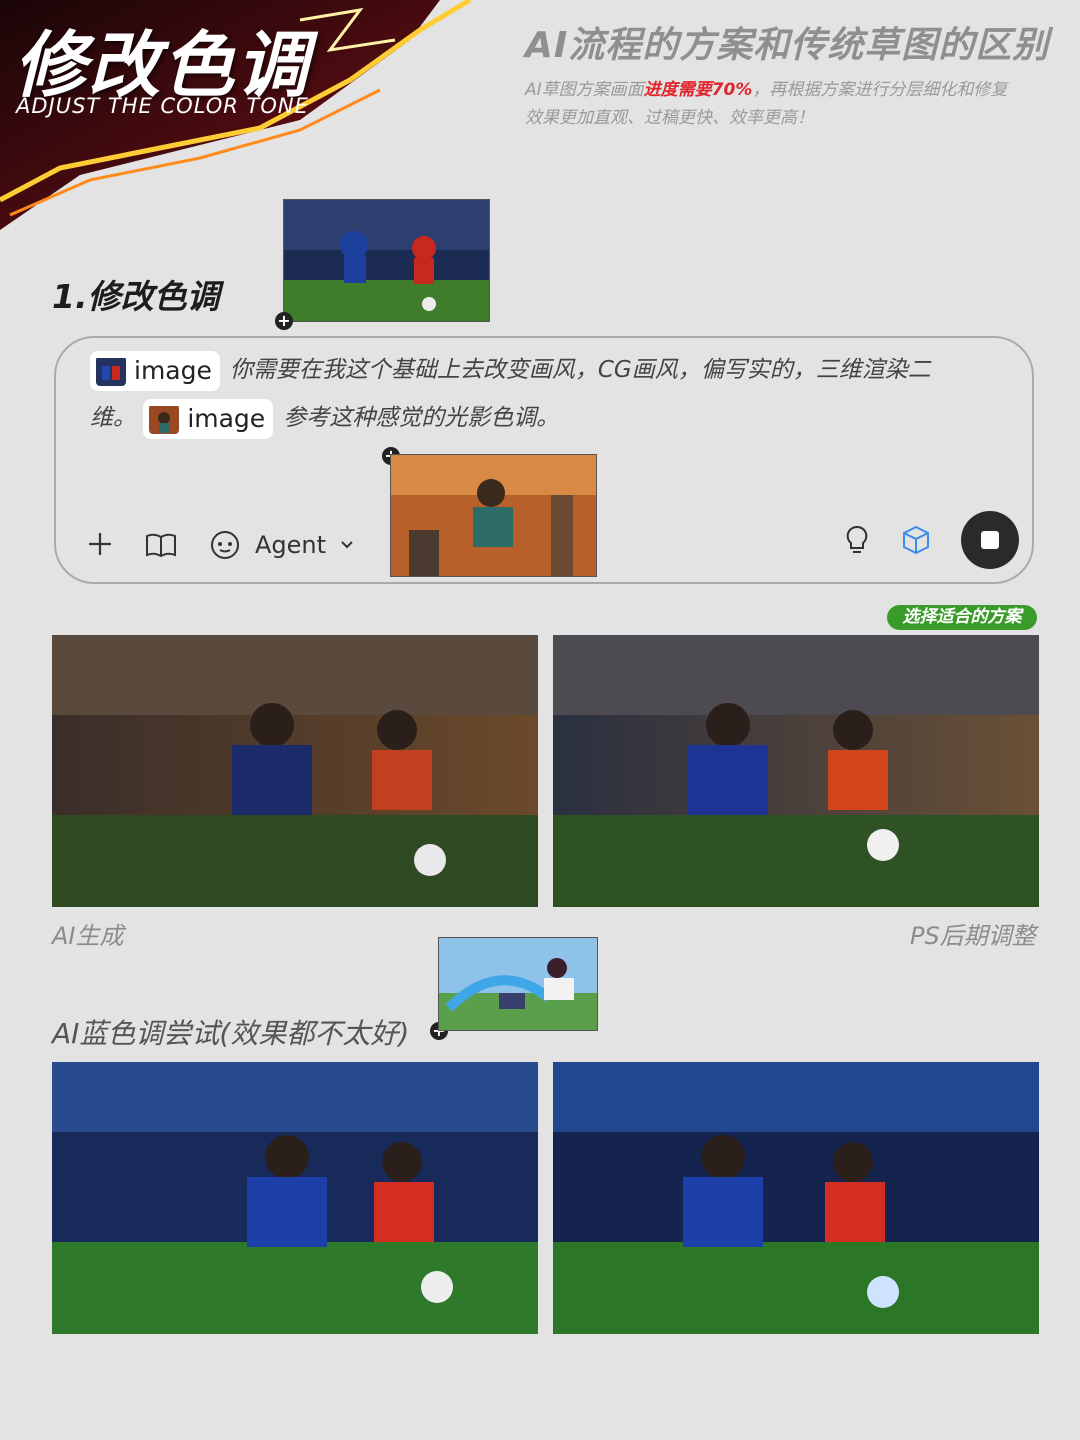  Describe the element at coordinates (962, 617) in the screenshot. I see `recommended-badge: 选择适合的方案` at that location.